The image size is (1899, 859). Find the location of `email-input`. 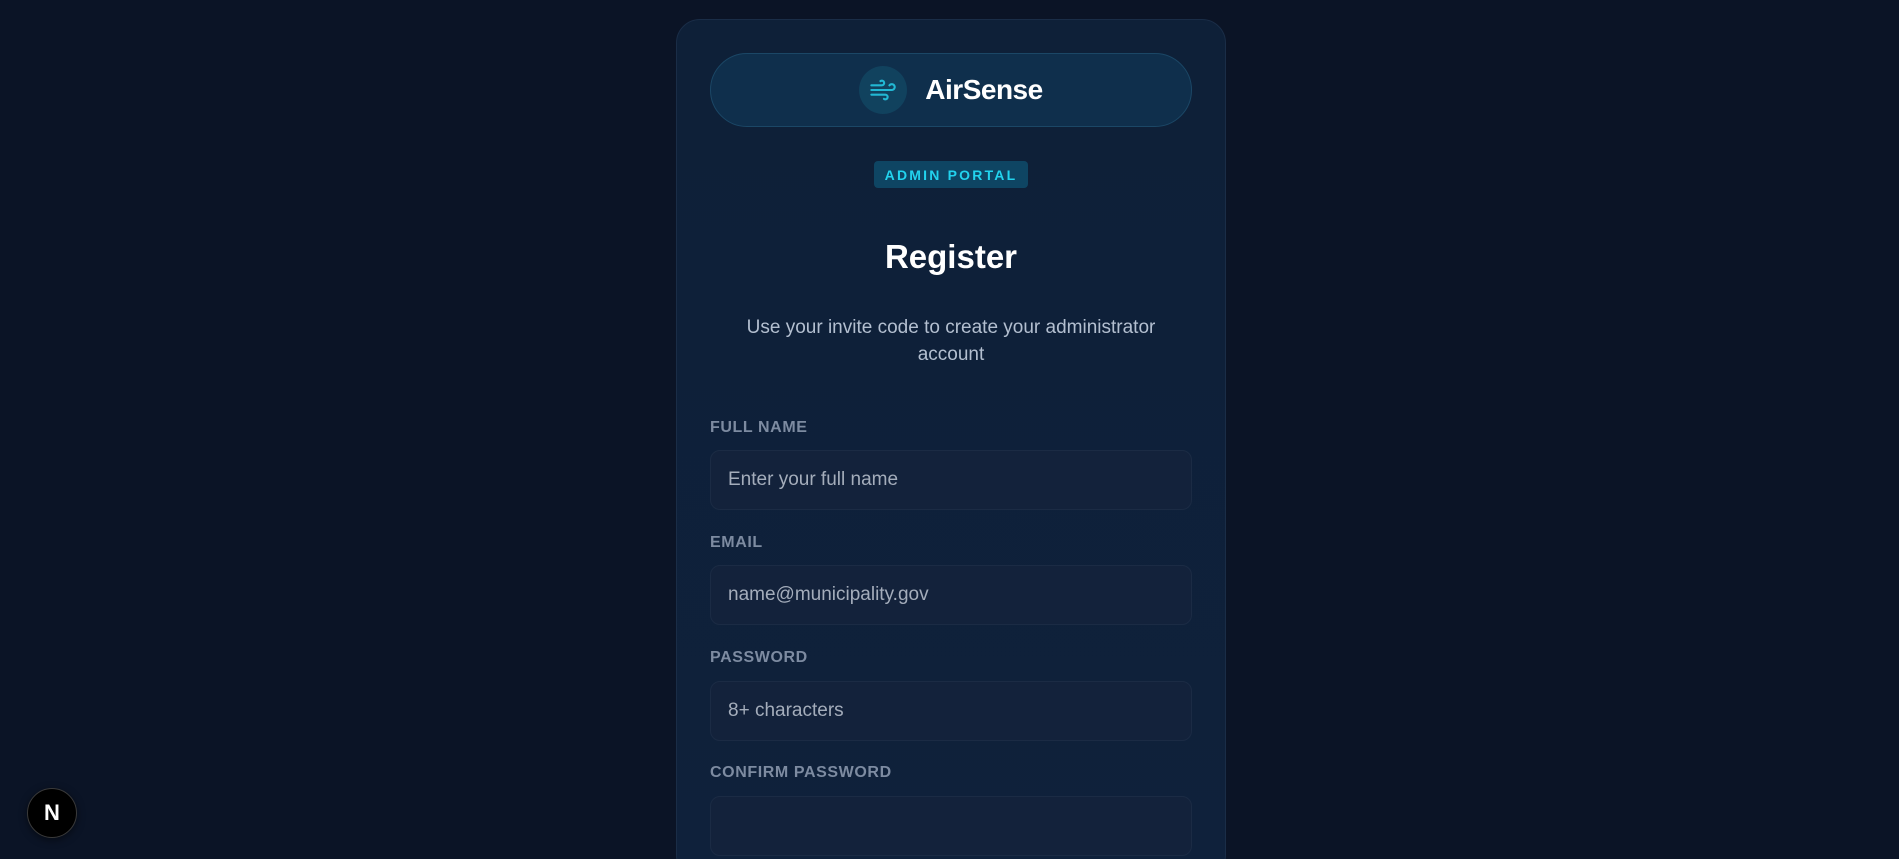

email-input is located at coordinates (951, 595).